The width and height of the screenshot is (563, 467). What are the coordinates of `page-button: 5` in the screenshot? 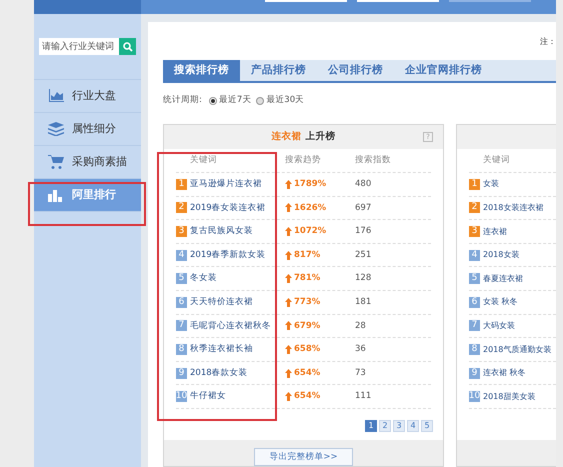 It's located at (427, 426).